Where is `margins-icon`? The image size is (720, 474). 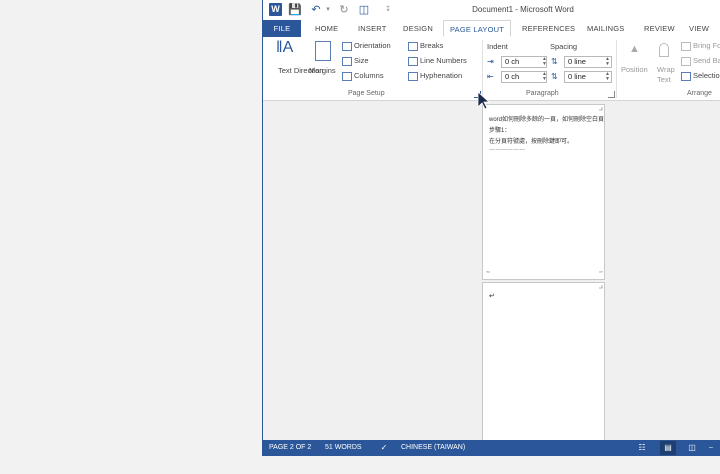 margins-icon is located at coordinates (323, 51).